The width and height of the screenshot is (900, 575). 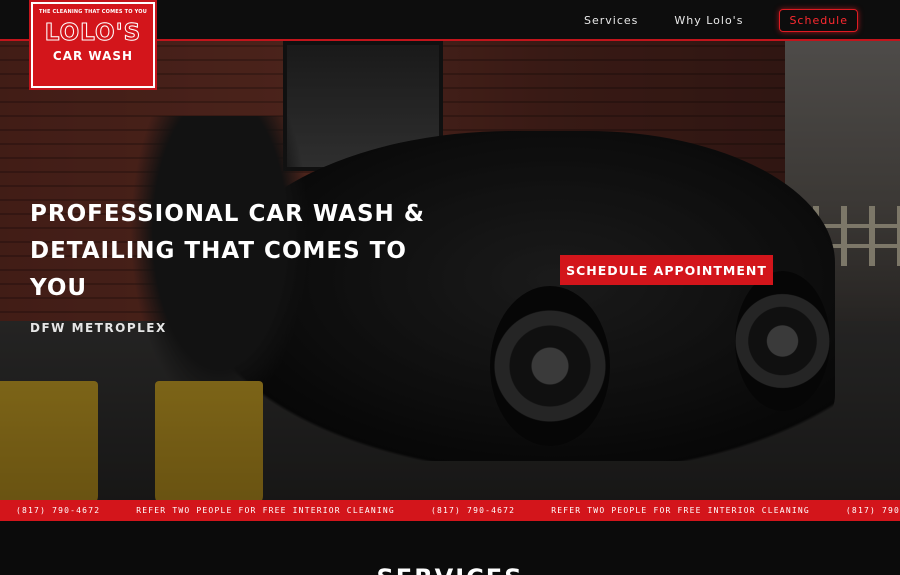 What do you see at coordinates (611, 20) in the screenshot?
I see `nav-link-services: Services` at bounding box center [611, 20].